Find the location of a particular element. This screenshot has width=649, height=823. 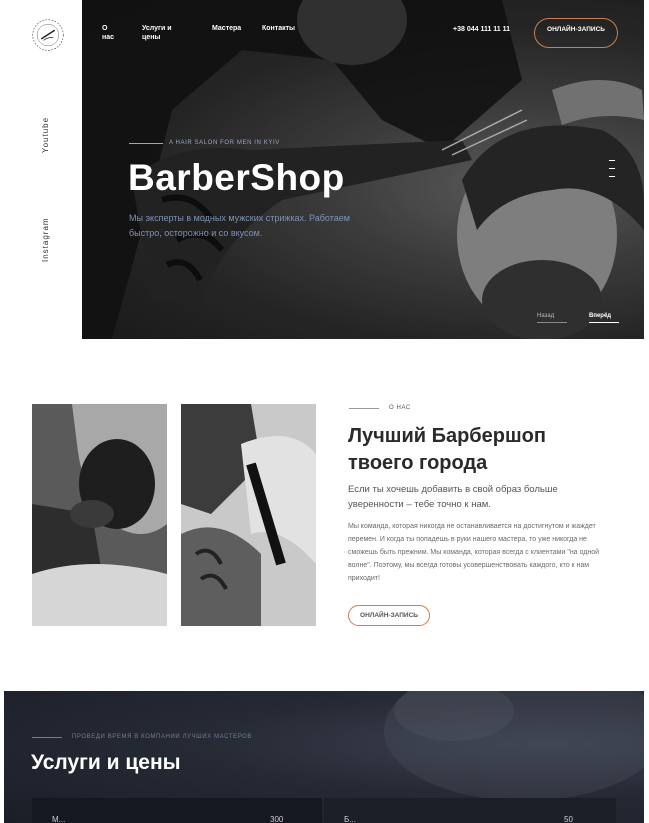

online-booking-button: ОНЛАЙН-ЗАПИСЬ is located at coordinates (576, 33).